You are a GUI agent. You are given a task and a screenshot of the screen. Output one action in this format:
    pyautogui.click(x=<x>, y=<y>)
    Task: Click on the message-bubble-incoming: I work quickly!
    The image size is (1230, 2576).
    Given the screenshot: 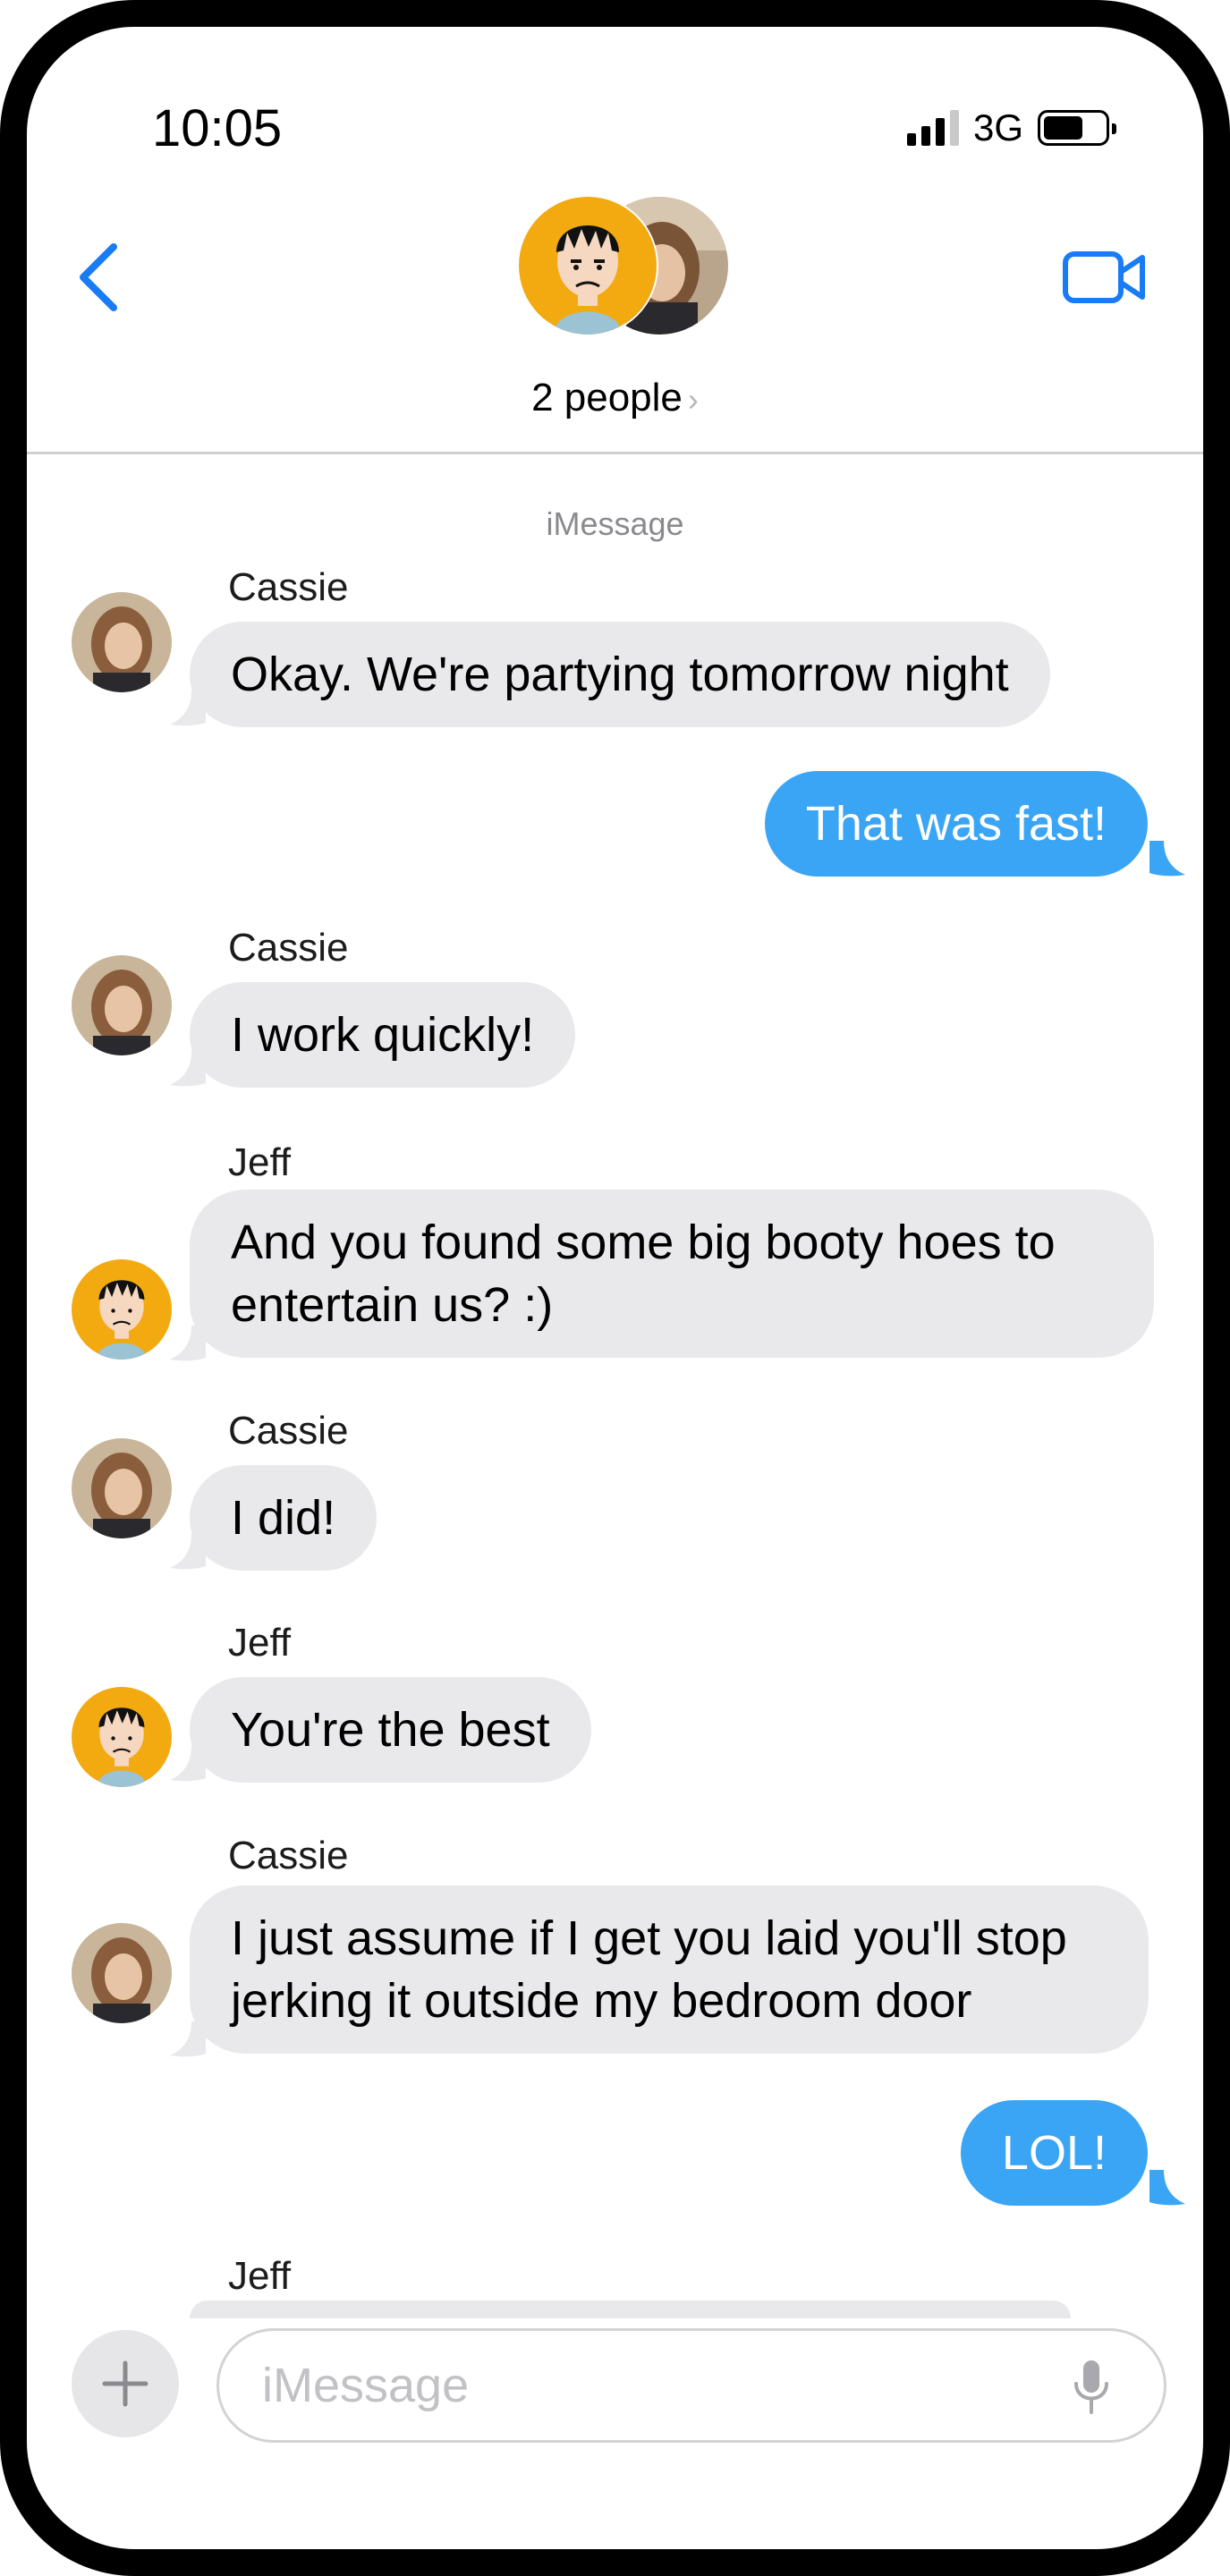 What is the action you would take?
    pyautogui.click(x=383, y=1035)
    